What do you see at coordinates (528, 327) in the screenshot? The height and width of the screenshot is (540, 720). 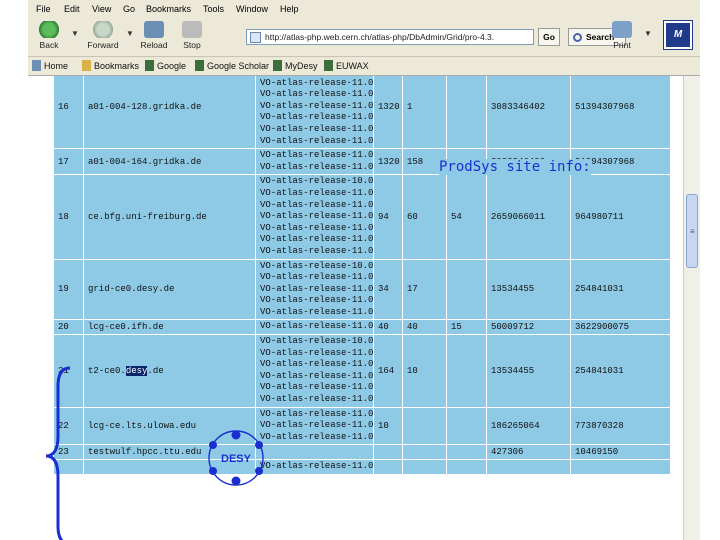 I see `value-cell: 50009712` at bounding box center [528, 327].